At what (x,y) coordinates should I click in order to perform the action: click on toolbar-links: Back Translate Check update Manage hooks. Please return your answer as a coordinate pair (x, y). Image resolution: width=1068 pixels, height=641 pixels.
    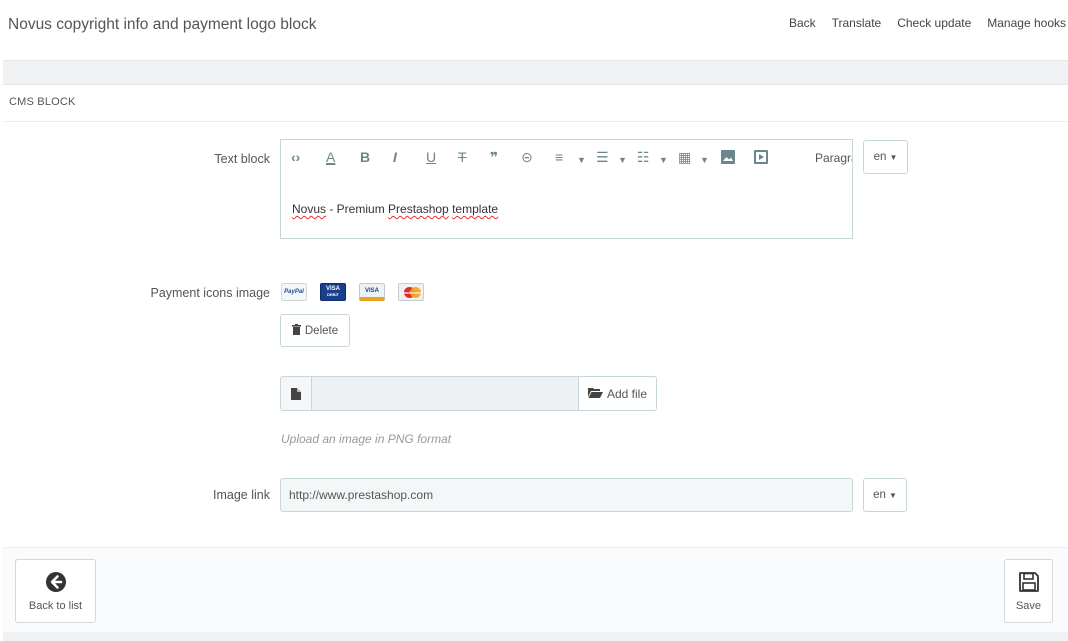
    Looking at the image, I should click on (927, 23).